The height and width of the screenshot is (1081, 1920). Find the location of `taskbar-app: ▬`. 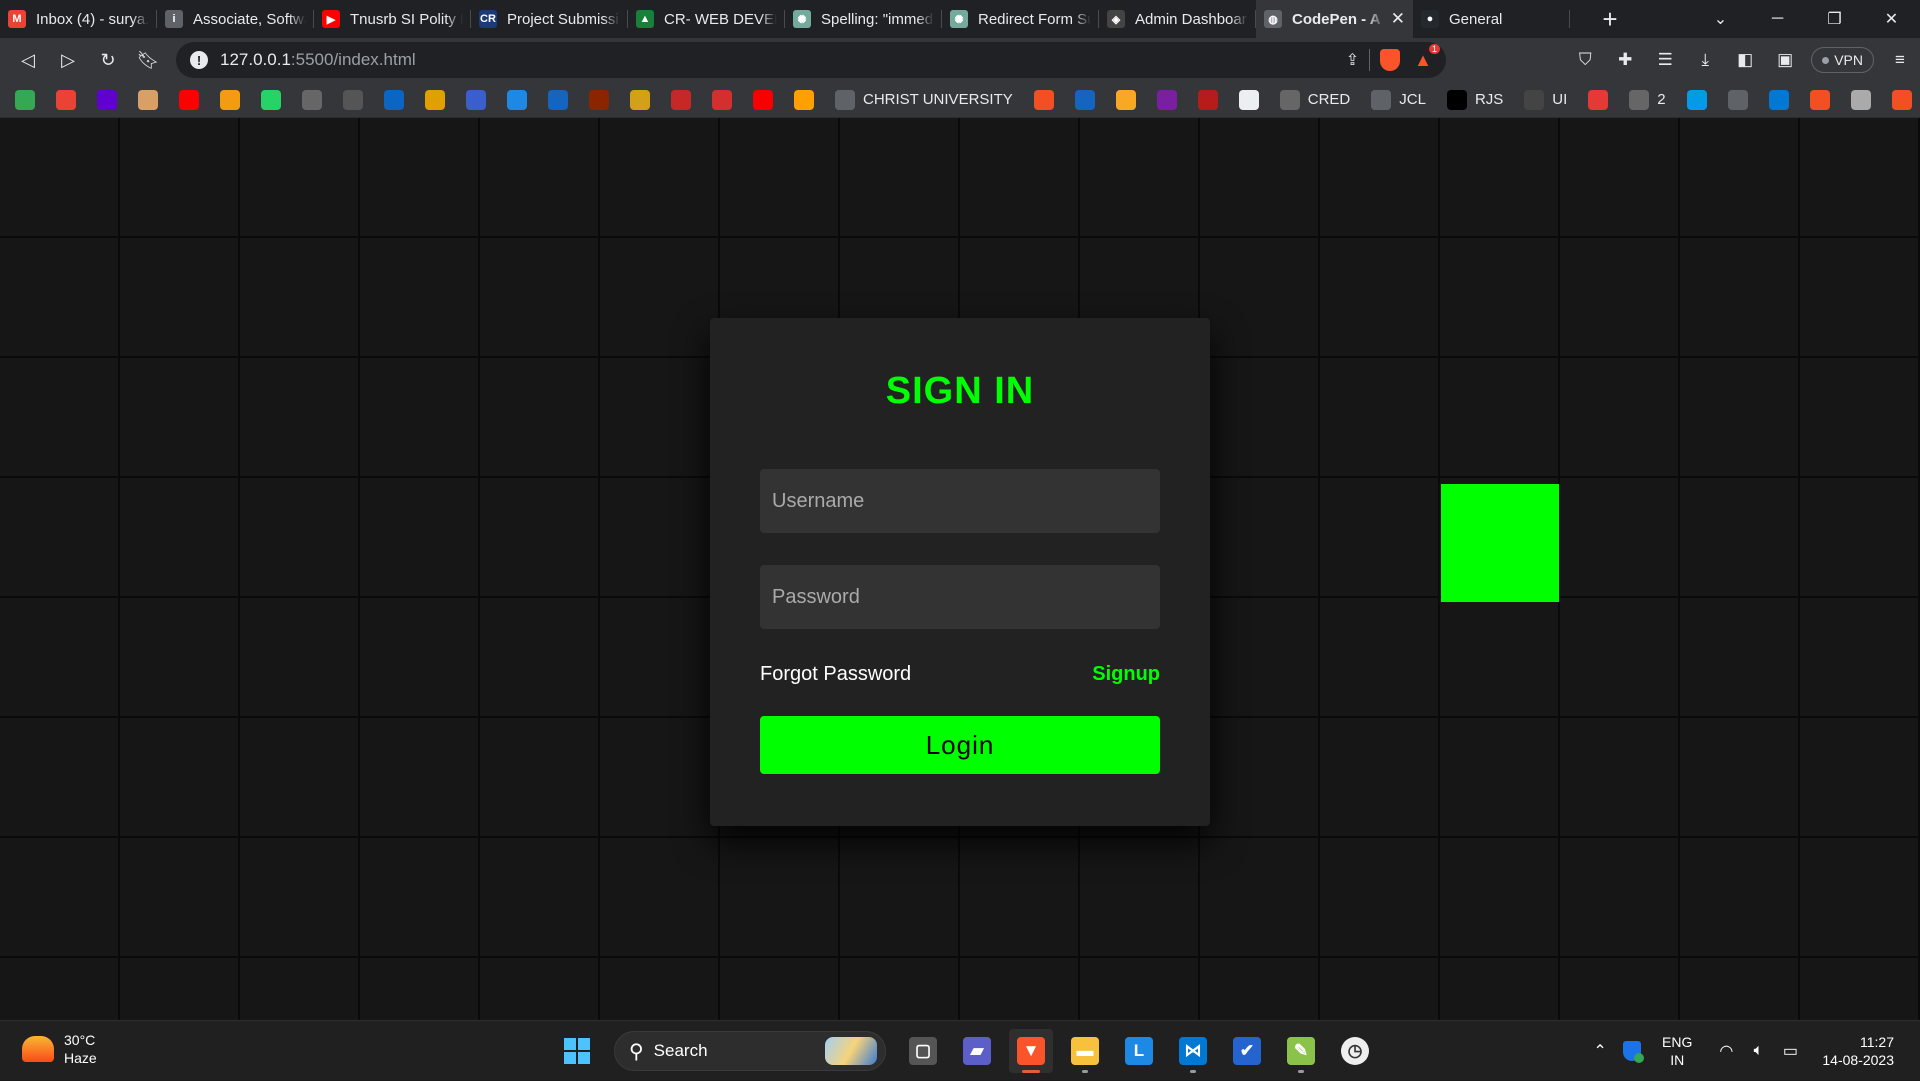

taskbar-app: ▬ is located at coordinates (1085, 1051).